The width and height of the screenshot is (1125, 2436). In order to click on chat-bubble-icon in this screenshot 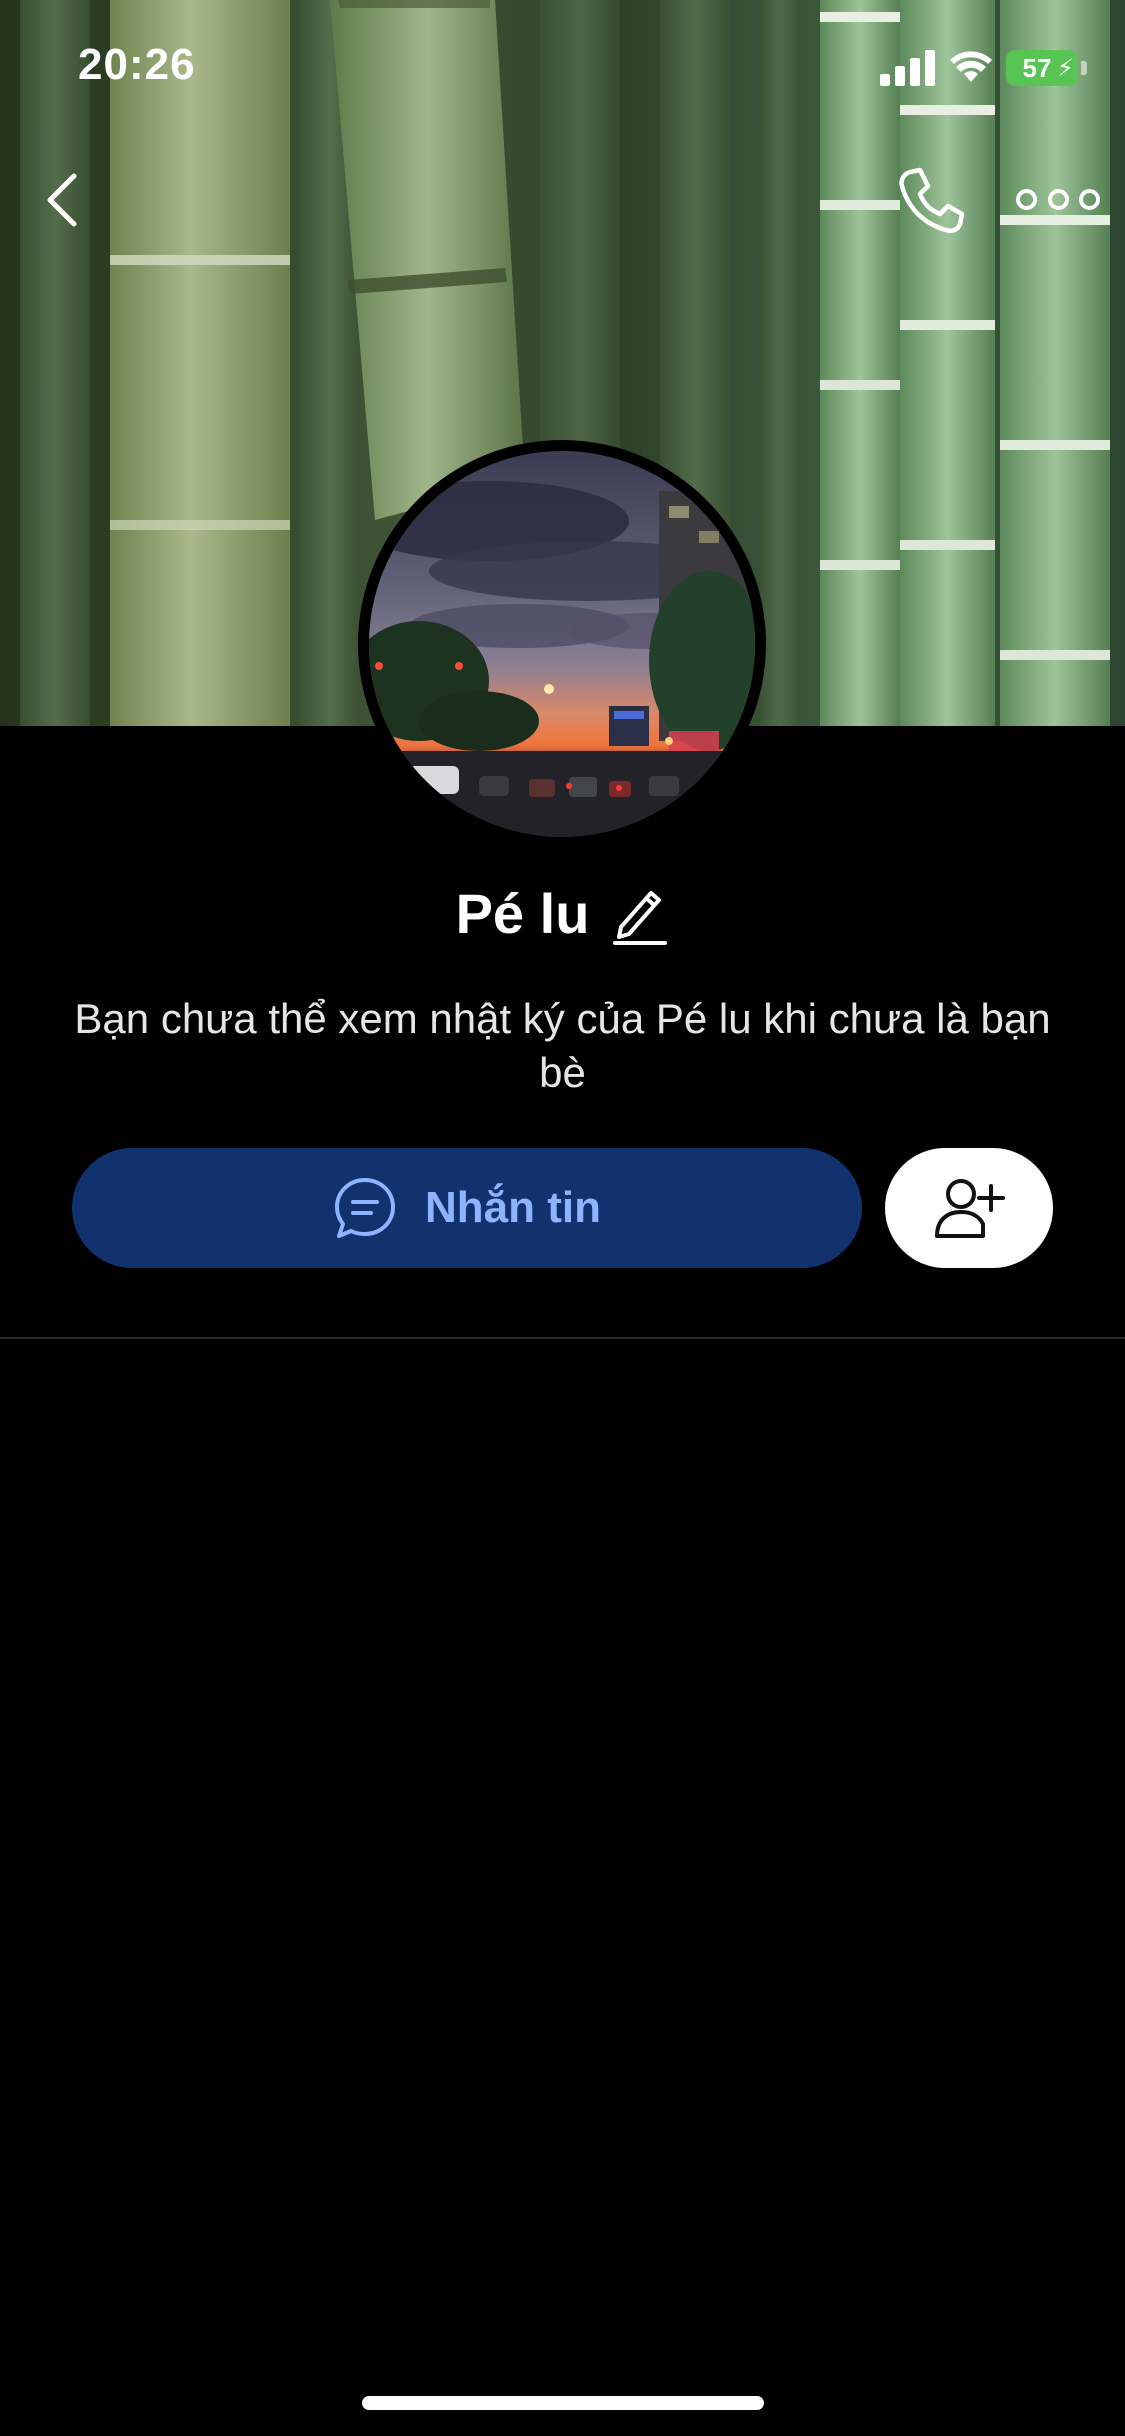, I will do `click(365, 1208)`.